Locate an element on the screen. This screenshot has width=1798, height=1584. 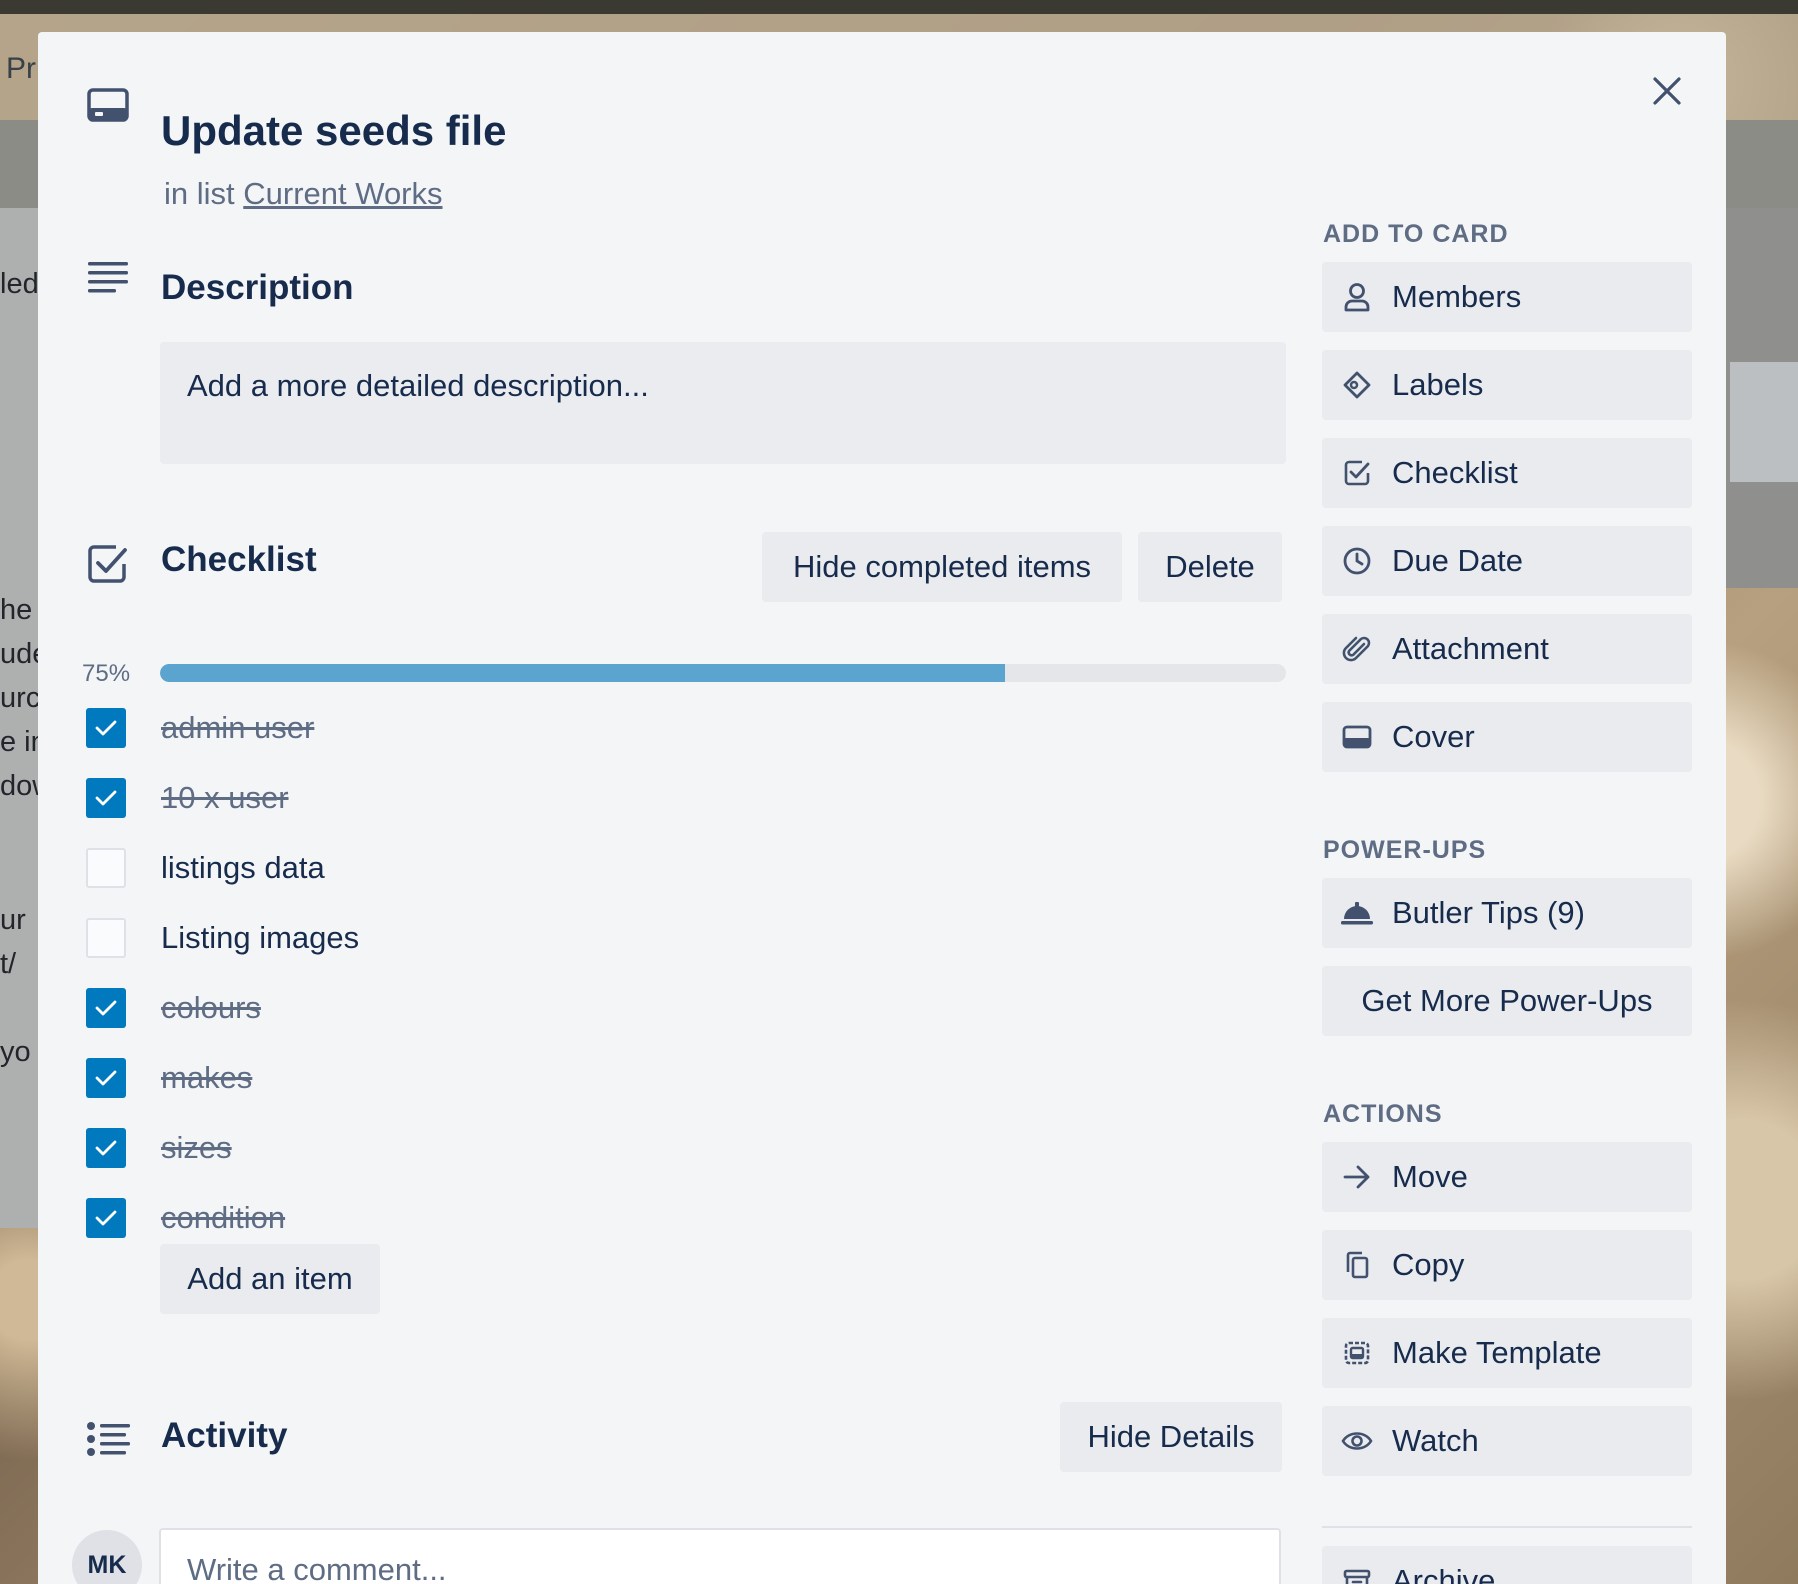
attachment-button: Attachment is located at coordinates (1507, 649).